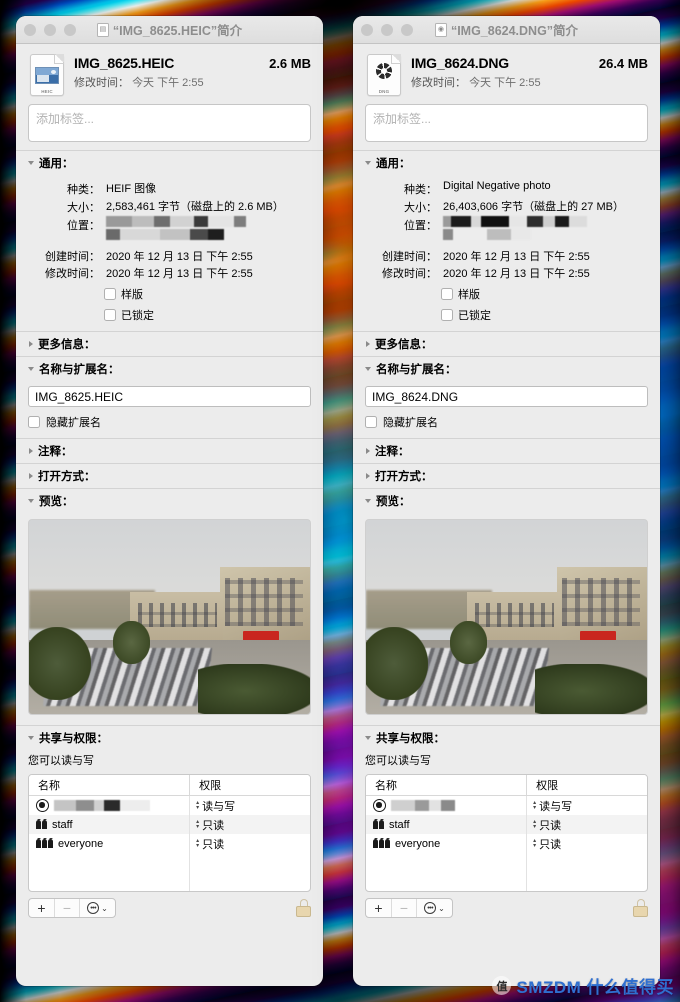 The width and height of the screenshot is (680, 1002). What do you see at coordinates (368, 369) in the screenshot?
I see `chevron-down-icon` at bounding box center [368, 369].